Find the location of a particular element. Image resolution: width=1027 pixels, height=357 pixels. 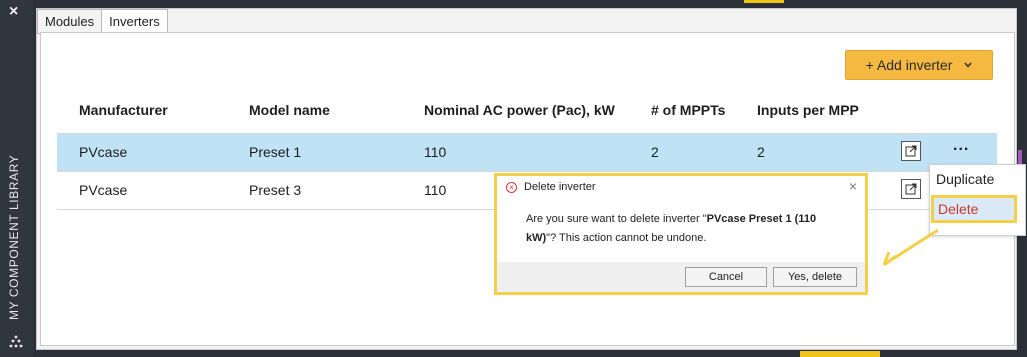

sidebar-title: MY COMPONENT LIBRARY is located at coordinates (14, 237).